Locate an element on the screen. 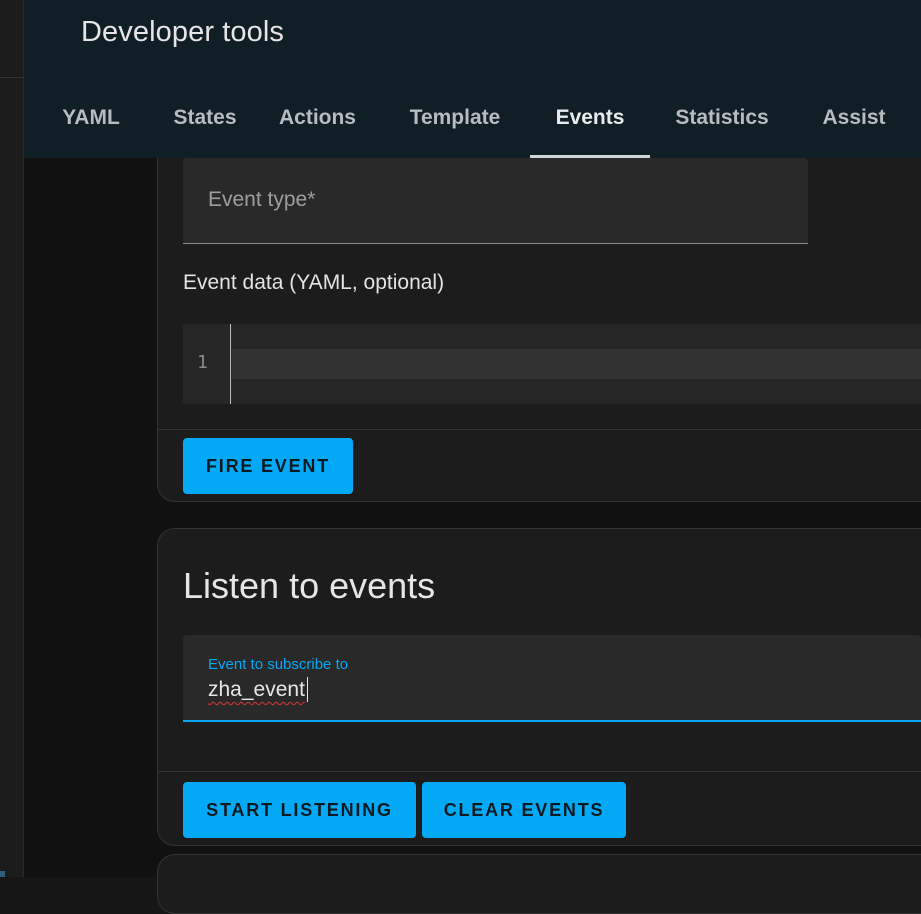 The width and height of the screenshot is (921, 914). subscribe-event-input: Event to subscribe to zha_event is located at coordinates (552, 678).